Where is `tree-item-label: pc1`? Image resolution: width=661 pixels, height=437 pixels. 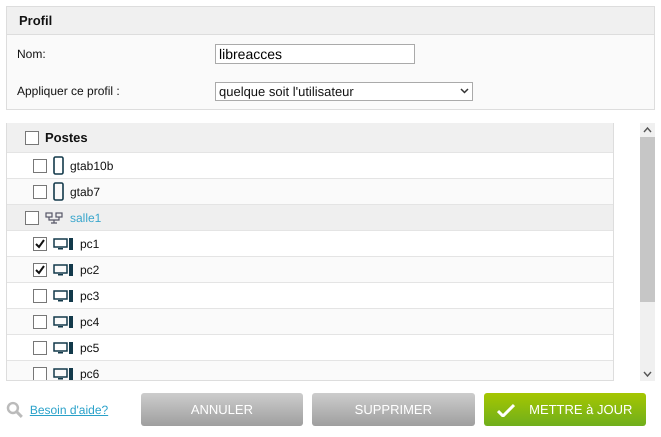
tree-item-label: pc1 is located at coordinates (90, 243).